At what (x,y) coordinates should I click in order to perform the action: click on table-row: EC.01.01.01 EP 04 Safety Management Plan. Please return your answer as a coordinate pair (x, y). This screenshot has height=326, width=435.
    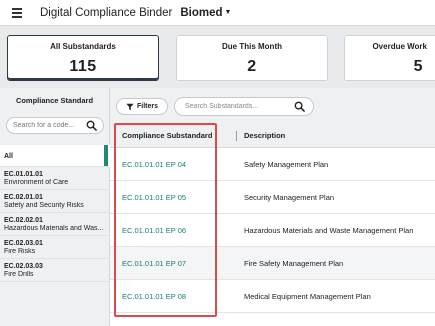
    Looking at the image, I should click on (272, 164).